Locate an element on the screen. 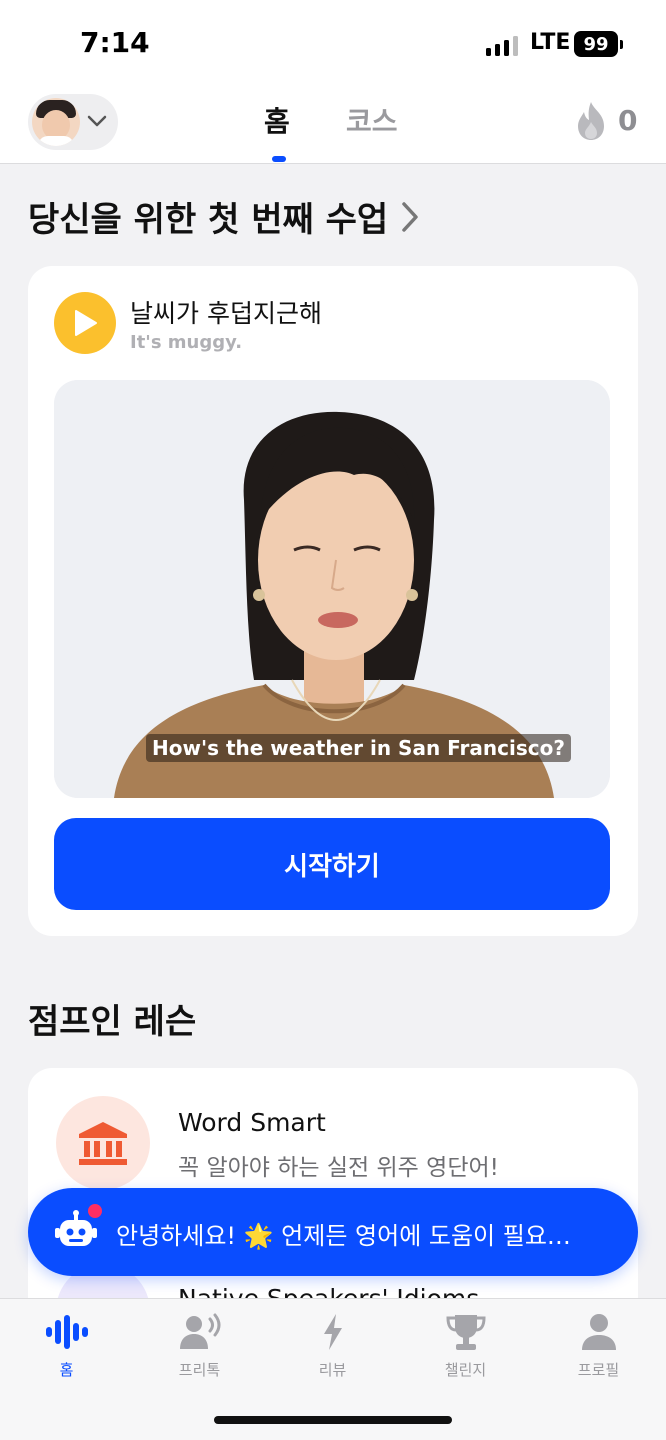 The height and width of the screenshot is (1440, 666). tab-home: 홈 is located at coordinates (277, 120).